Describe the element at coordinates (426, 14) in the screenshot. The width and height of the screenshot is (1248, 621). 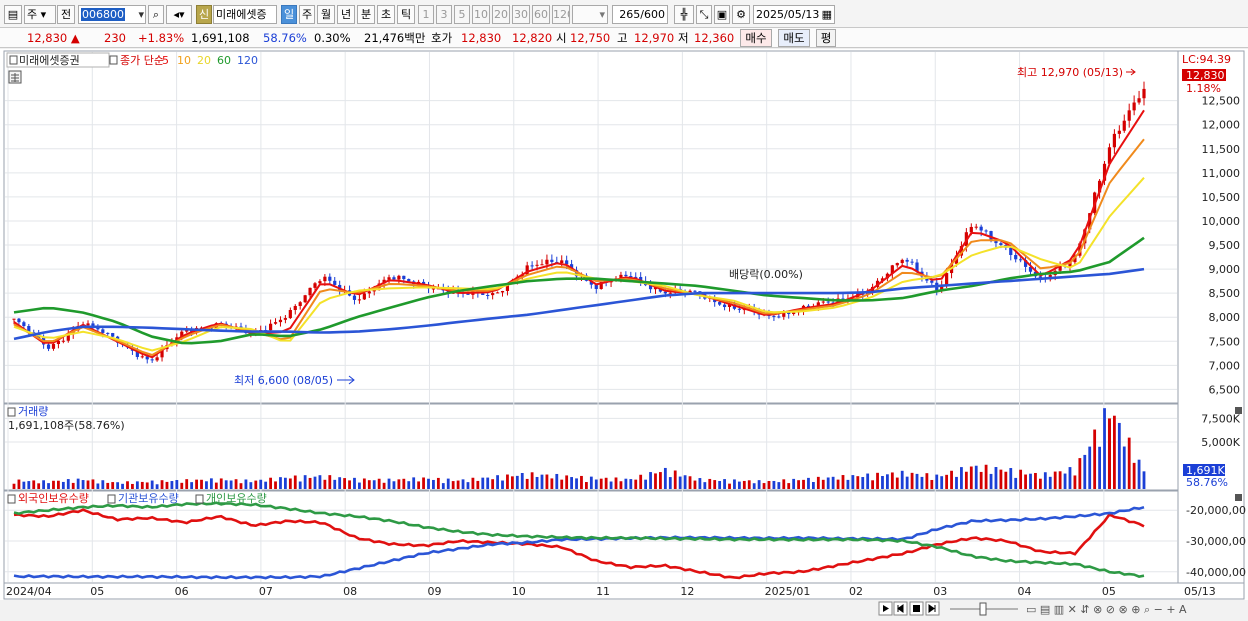
I see `interval-1: 1` at that location.